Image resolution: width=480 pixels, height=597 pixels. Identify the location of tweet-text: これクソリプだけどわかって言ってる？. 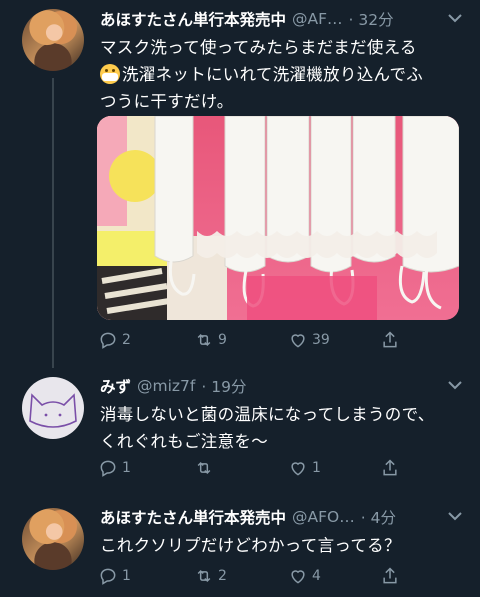
(279, 545).